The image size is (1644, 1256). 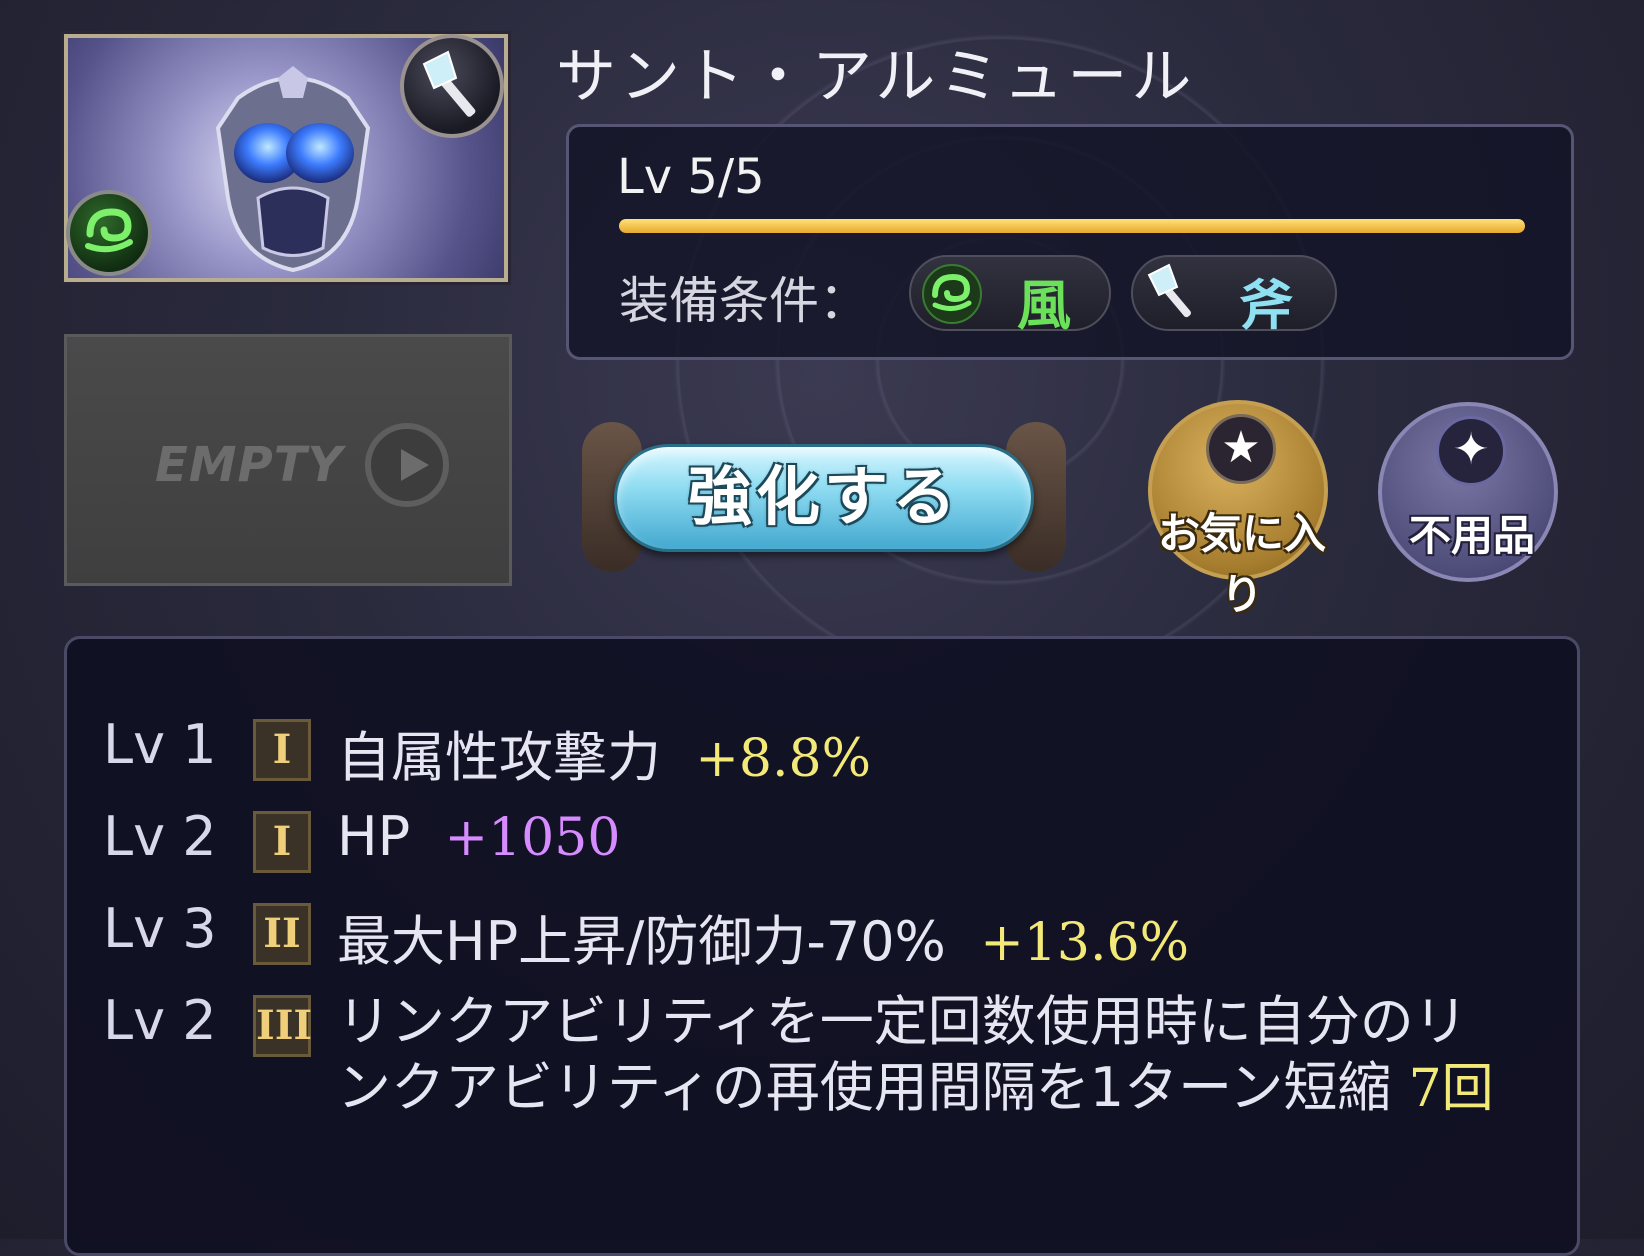 I want to click on level-bar-fill, so click(x=1072, y=226).